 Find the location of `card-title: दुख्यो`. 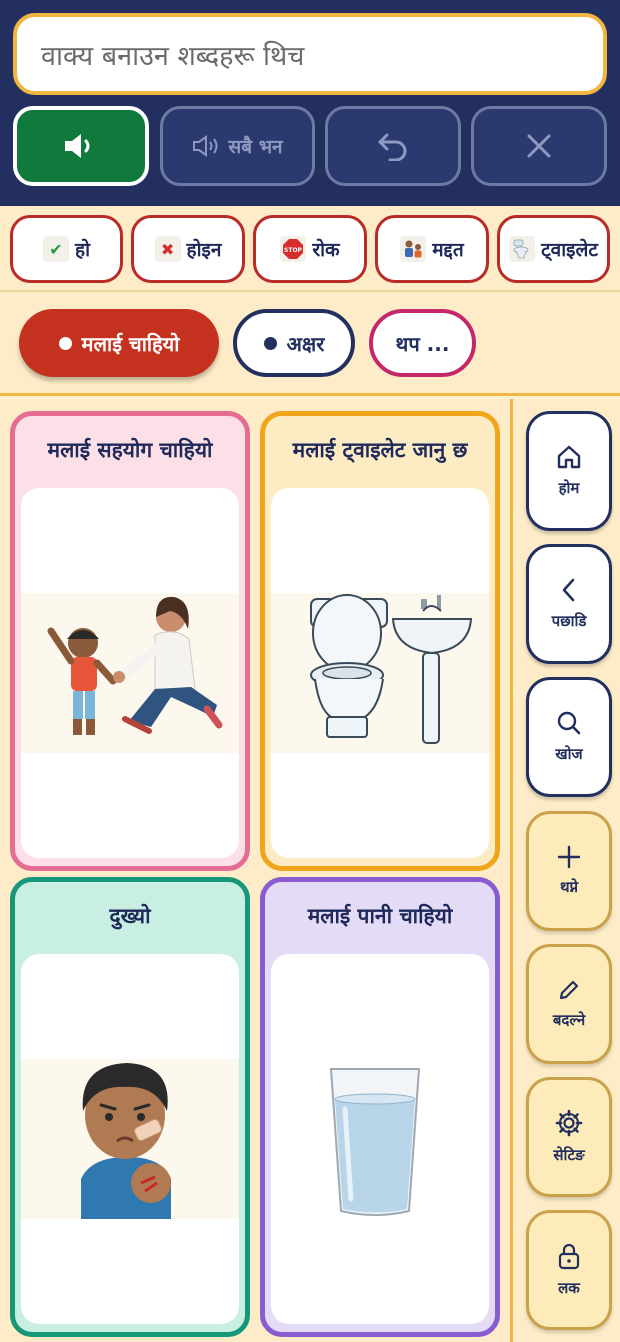

card-title: दुख्यो is located at coordinates (130, 916).